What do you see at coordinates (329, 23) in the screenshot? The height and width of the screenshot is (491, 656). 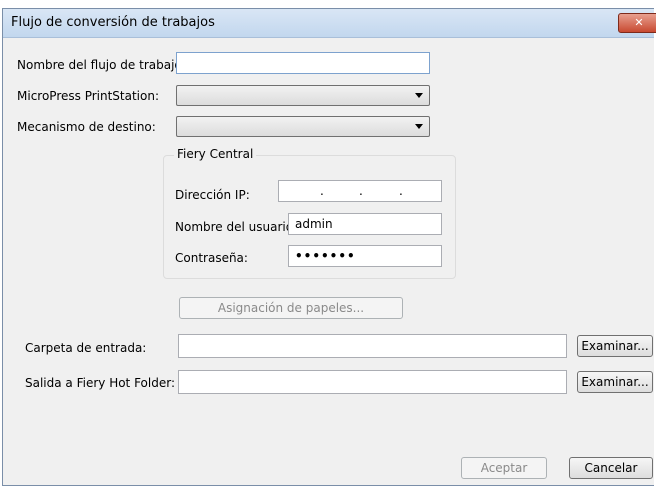 I see `title-bar: Flujo de conversión de trabajos ✕` at bounding box center [329, 23].